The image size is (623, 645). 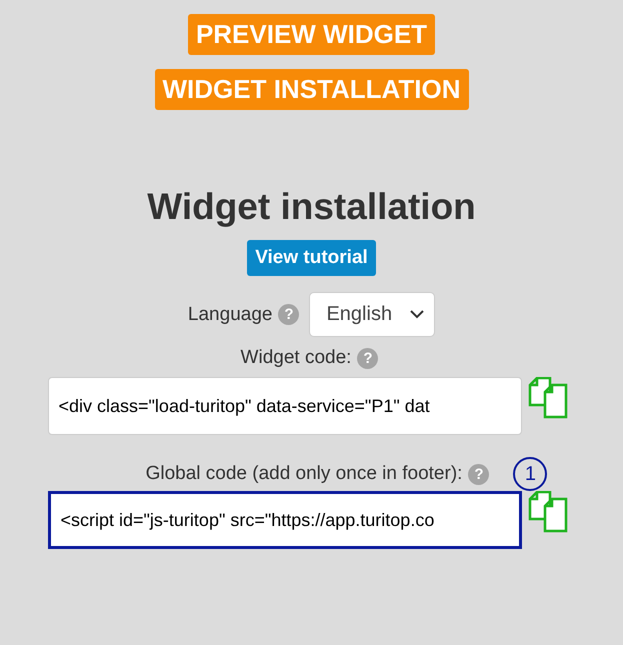 I want to click on code-field: <script id="js-turitop" src="https://app.turitop.co, so click(x=285, y=520).